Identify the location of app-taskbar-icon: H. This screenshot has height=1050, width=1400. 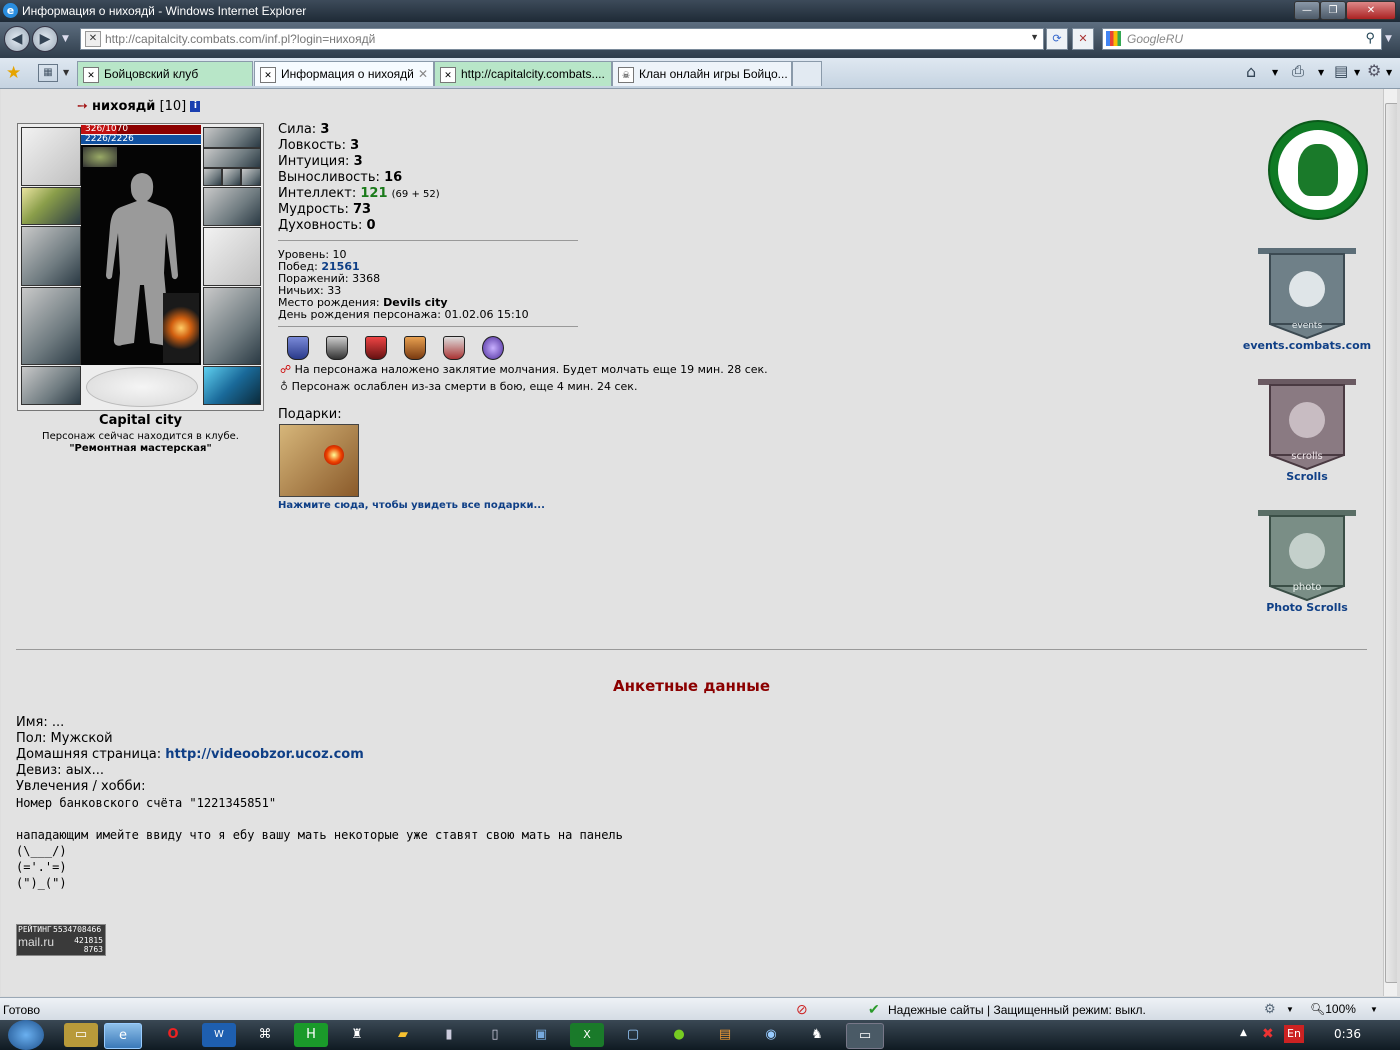
(311, 1035).